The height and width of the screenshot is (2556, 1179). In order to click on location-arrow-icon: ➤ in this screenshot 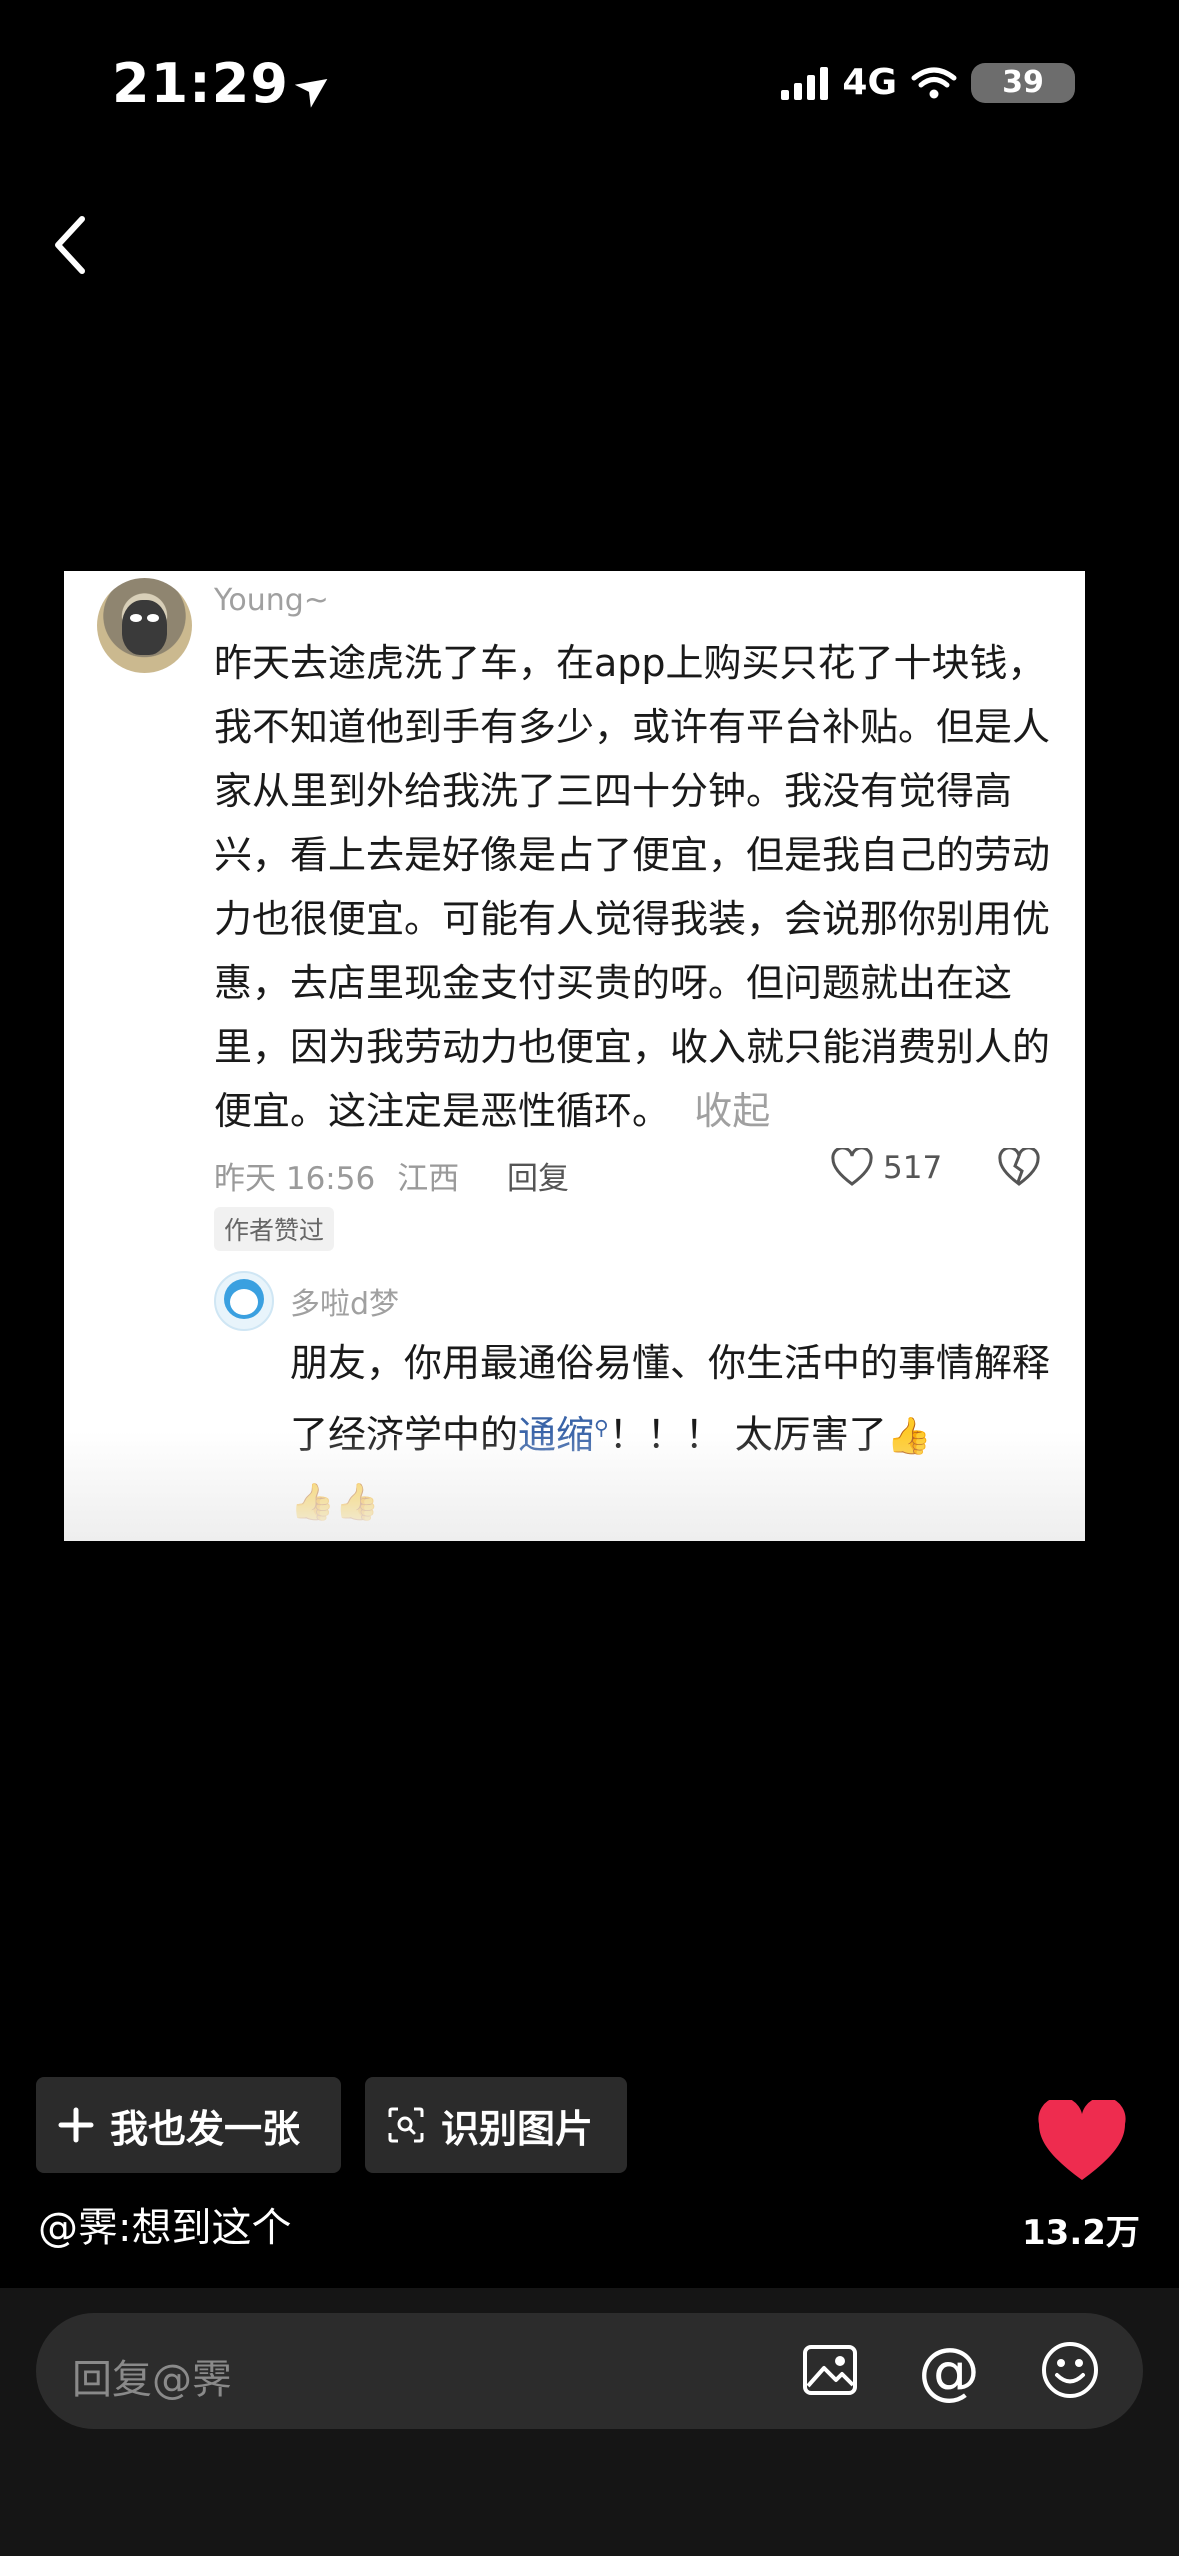, I will do `click(313, 87)`.